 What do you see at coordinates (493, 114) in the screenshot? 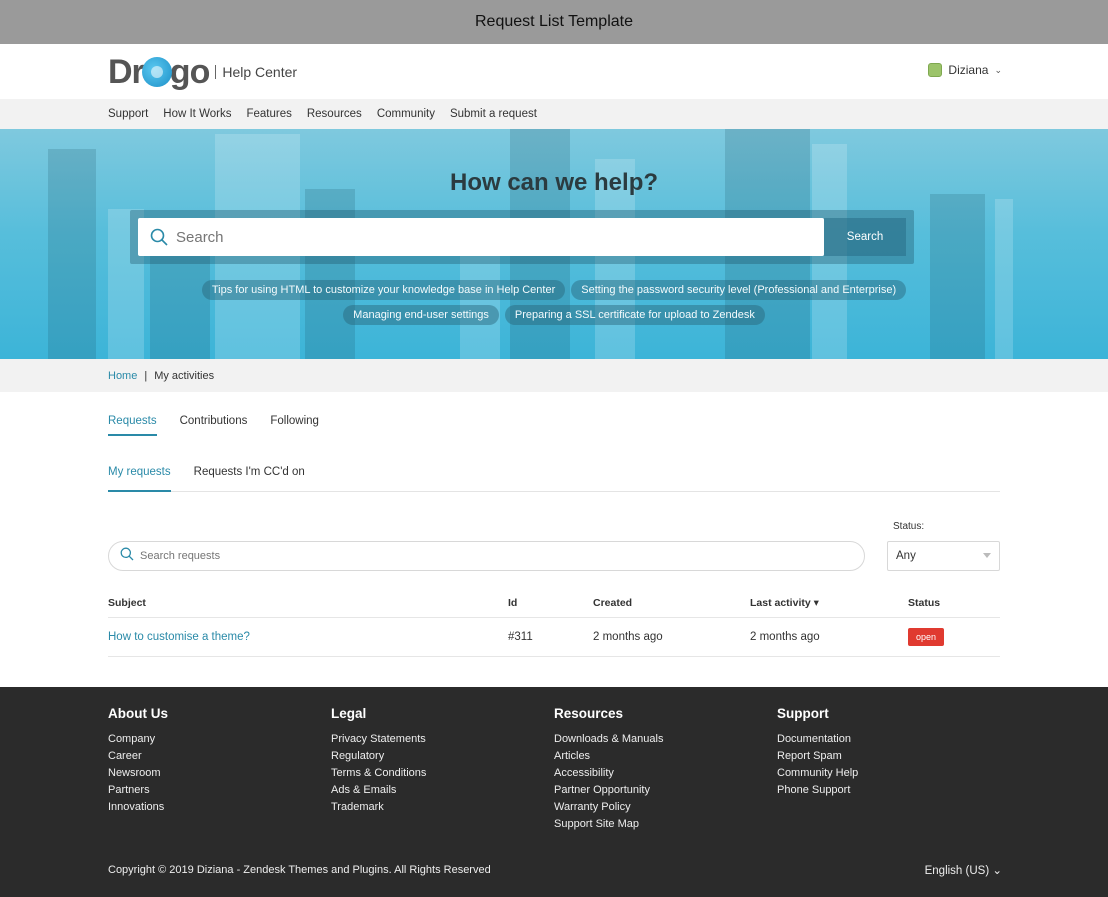
I see `nav-item-submit-request: Submit a request` at bounding box center [493, 114].